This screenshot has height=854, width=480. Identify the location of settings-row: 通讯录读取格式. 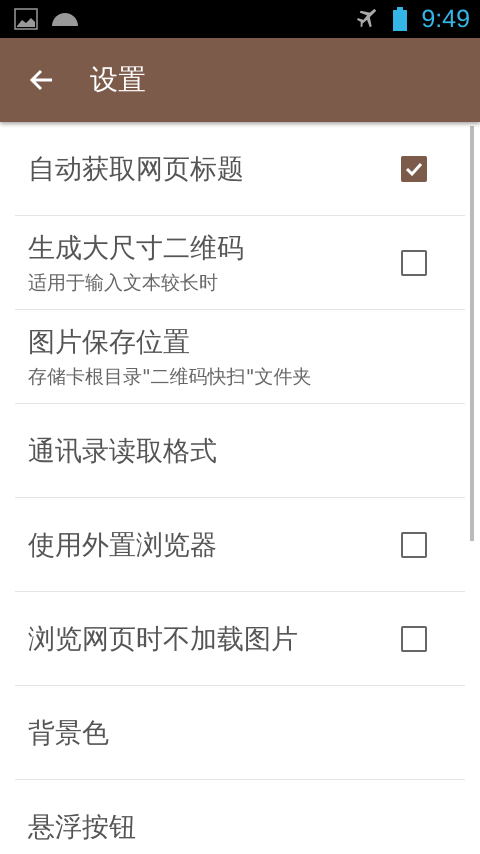
(240, 451).